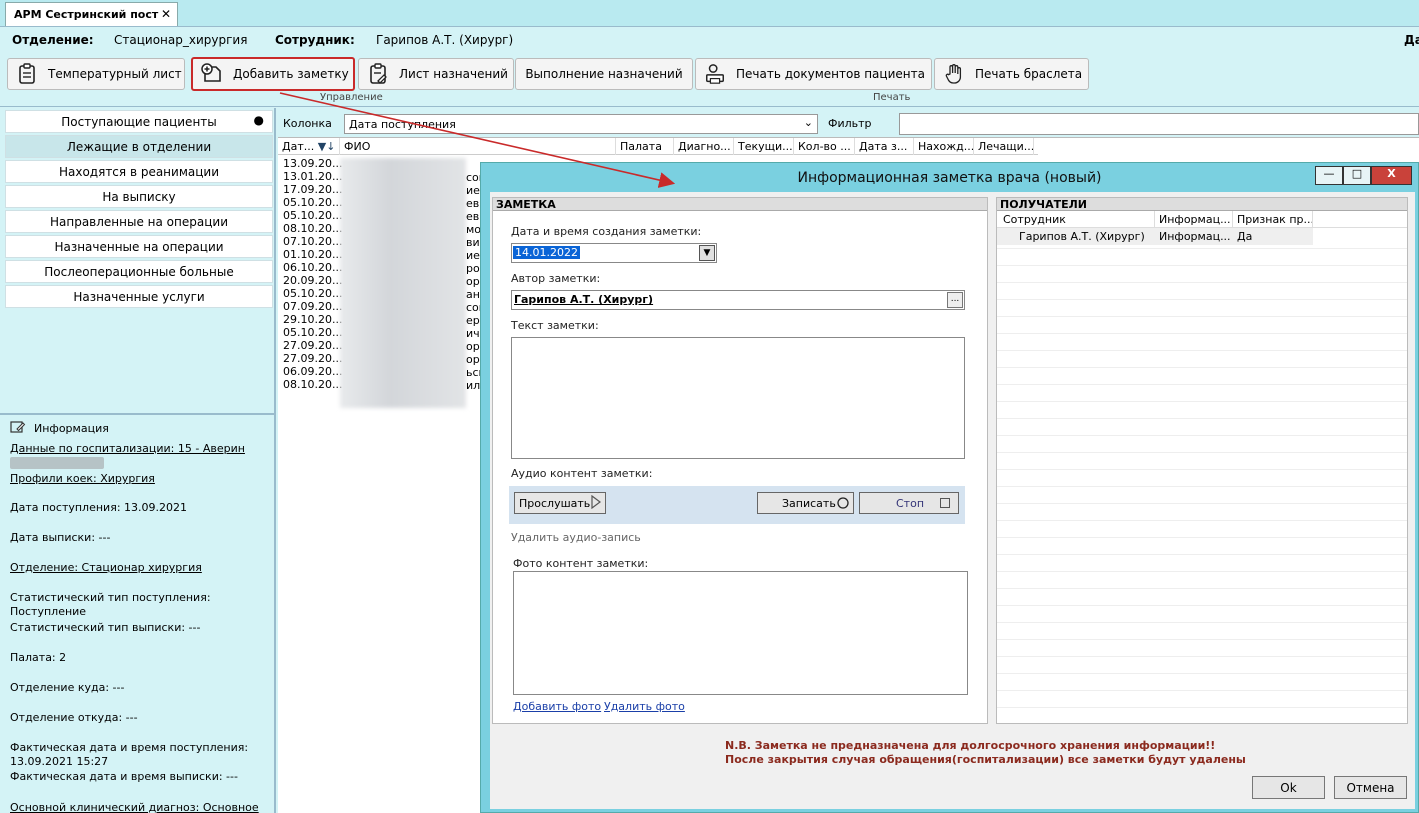  What do you see at coordinates (1411, 40) in the screenshot?
I see `date-label: Да` at bounding box center [1411, 40].